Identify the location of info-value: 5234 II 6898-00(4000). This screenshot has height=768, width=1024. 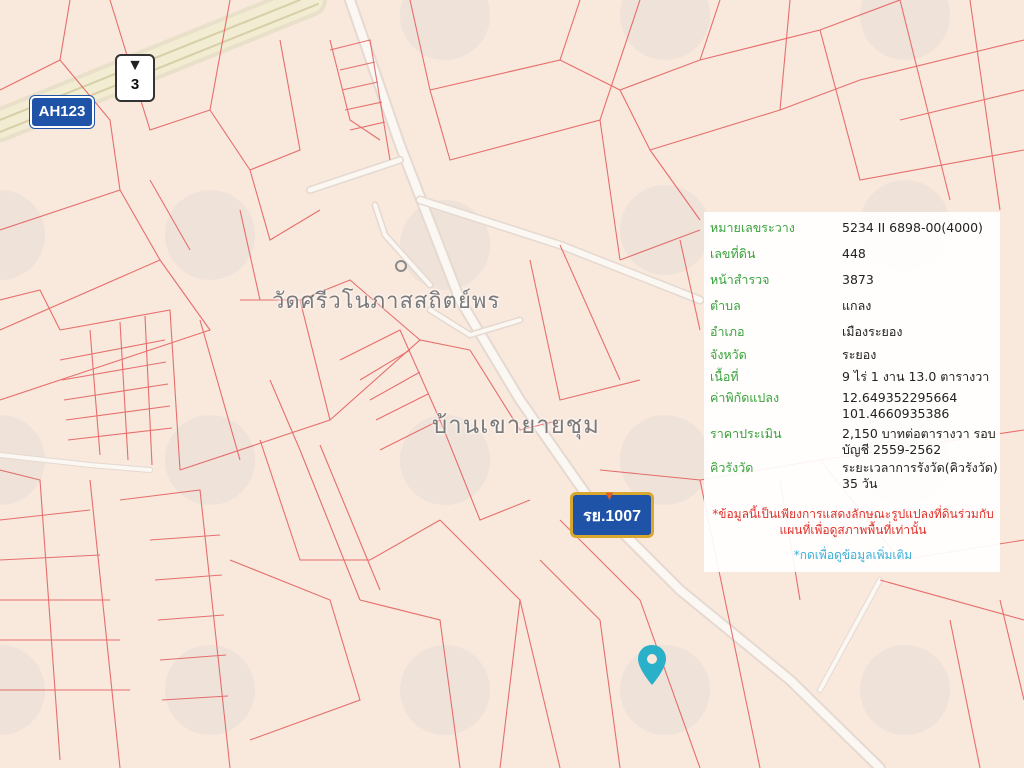
(912, 227).